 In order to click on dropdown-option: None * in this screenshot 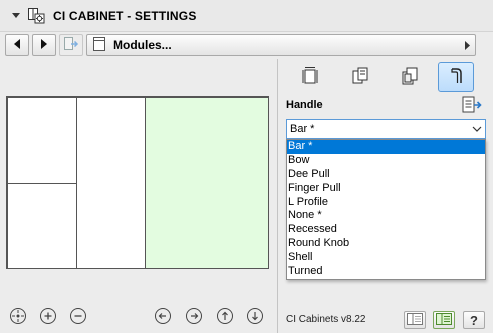, I will do `click(386, 216)`.